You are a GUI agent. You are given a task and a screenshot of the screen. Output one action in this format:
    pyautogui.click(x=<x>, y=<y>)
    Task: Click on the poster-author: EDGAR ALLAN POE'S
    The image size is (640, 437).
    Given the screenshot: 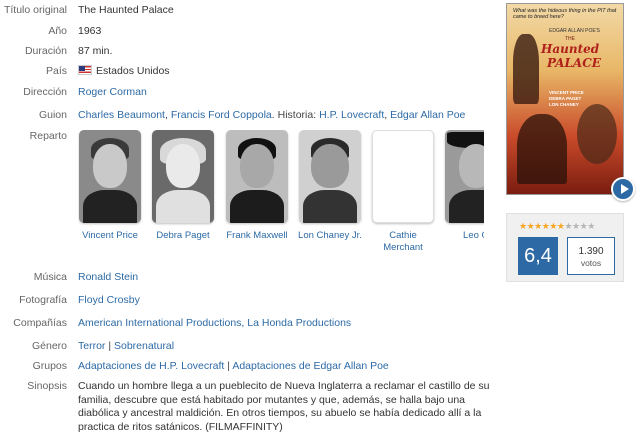 What is the action you would take?
    pyautogui.click(x=574, y=31)
    